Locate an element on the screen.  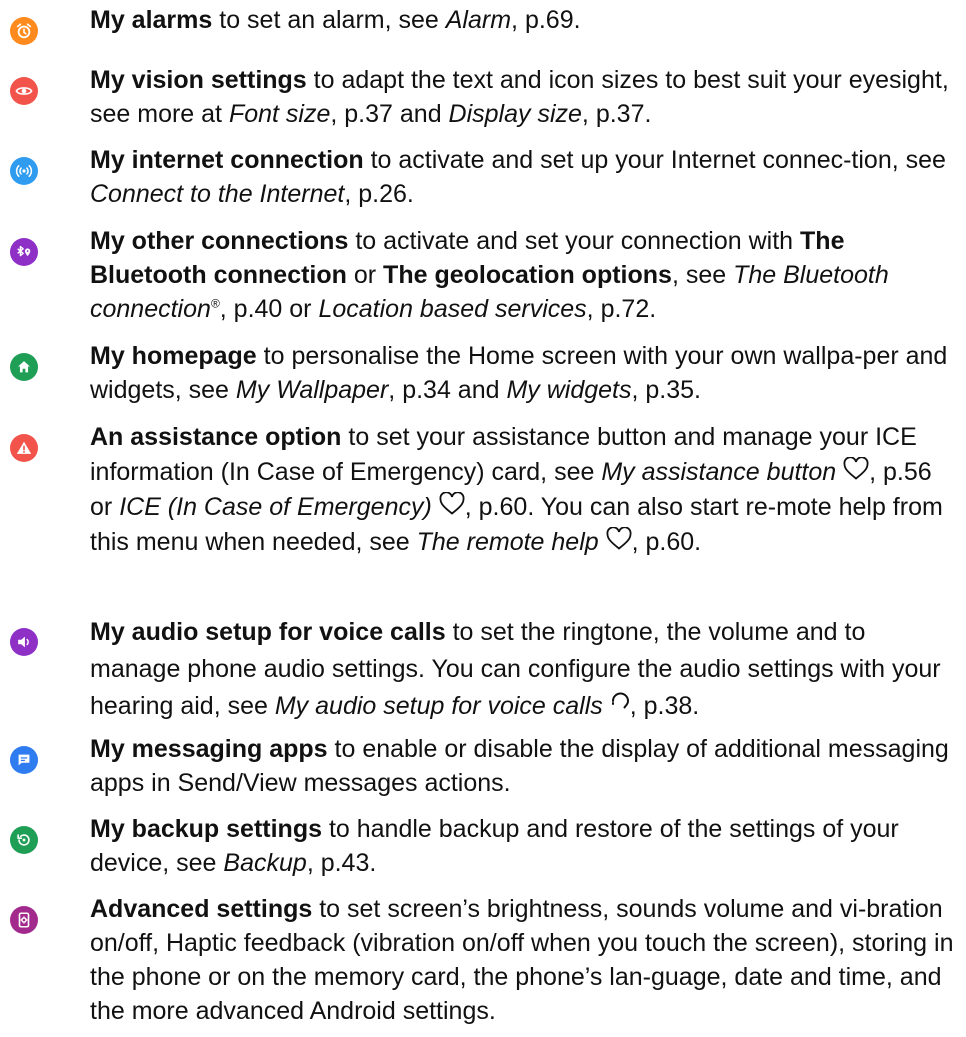
page-reference: ICE (In Case of Emergency) is located at coordinates (275, 507).